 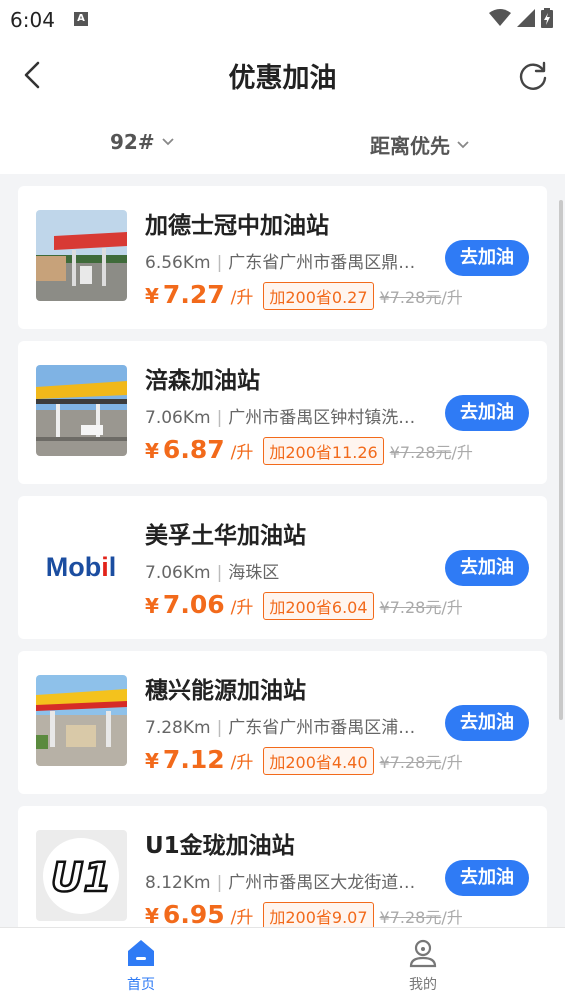 I want to click on station-price: 6.87, so click(x=193, y=449).